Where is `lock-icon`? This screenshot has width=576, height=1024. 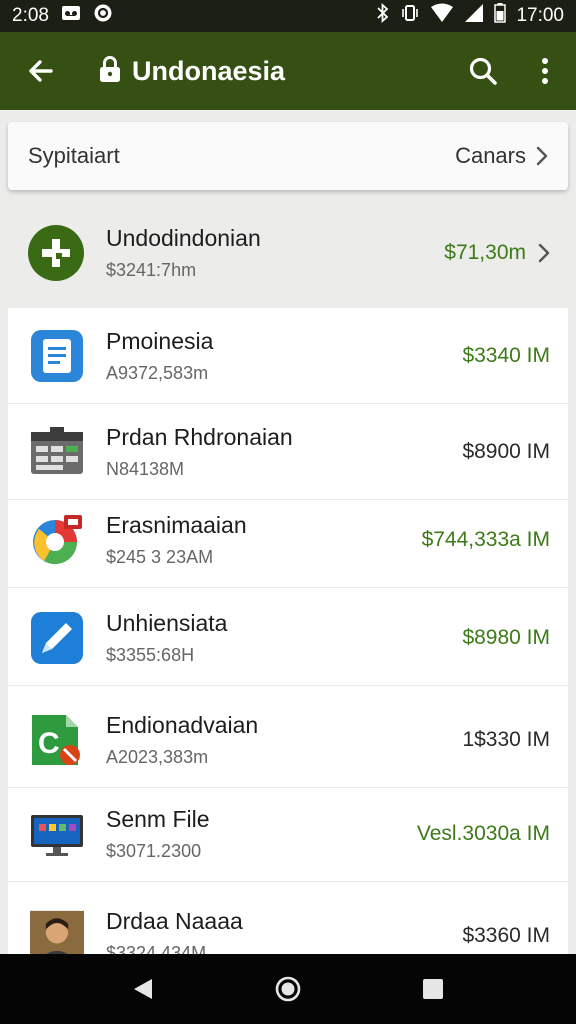
lock-icon is located at coordinates (110, 71).